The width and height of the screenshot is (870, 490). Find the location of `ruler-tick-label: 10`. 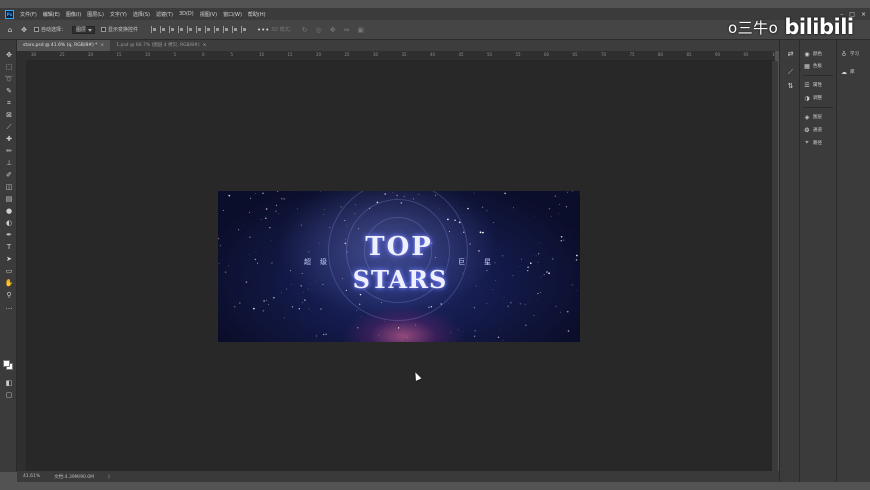

ruler-tick-label: 10 is located at coordinates (262, 54).